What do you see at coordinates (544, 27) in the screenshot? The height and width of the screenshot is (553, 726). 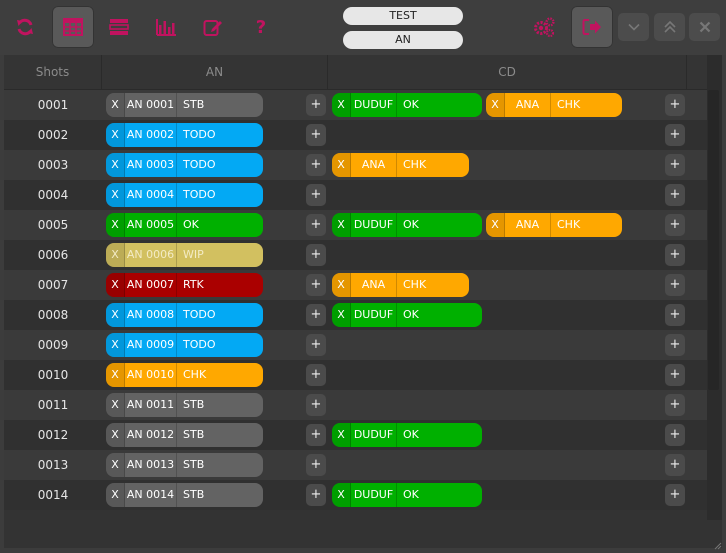 I see `settings-button` at bounding box center [544, 27].